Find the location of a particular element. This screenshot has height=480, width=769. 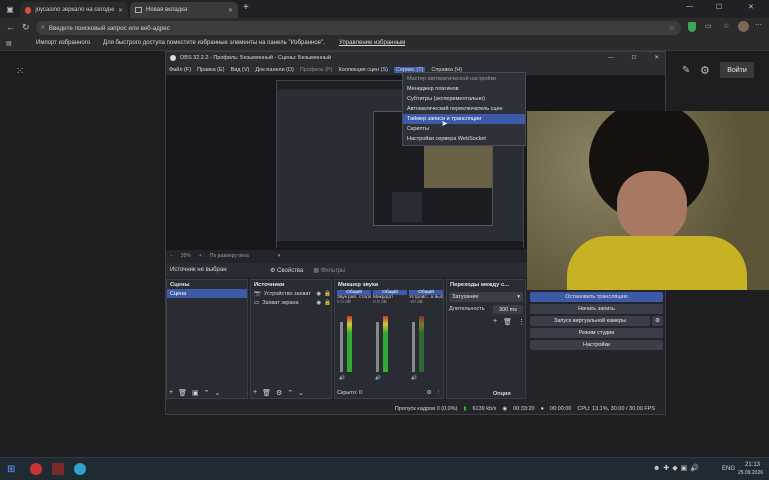

menu-profile: Профиль (P) is located at coordinates (316, 70).